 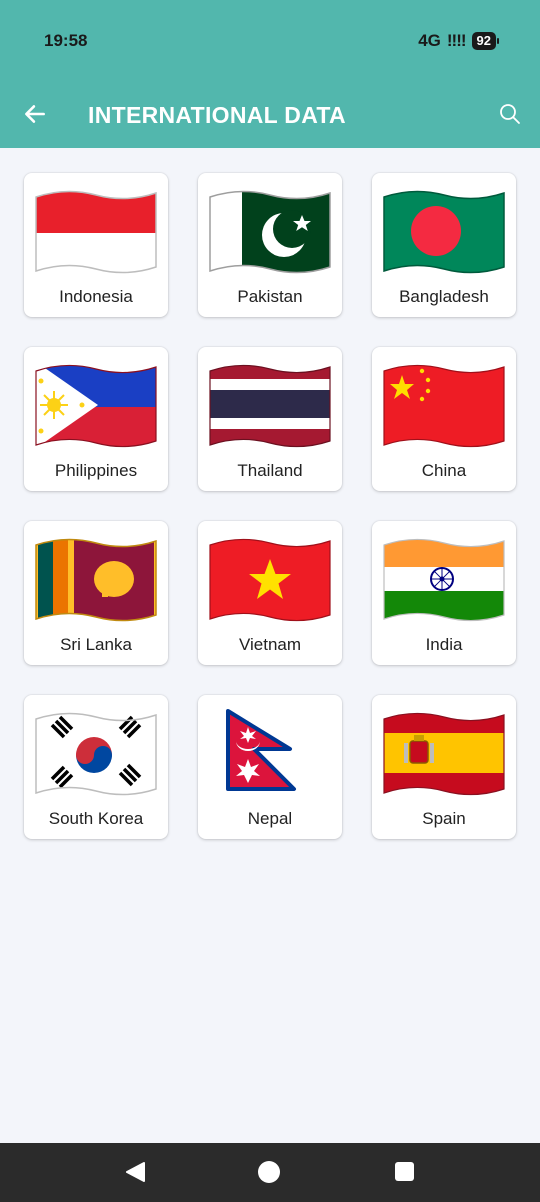 I want to click on status-time: 19:58, so click(x=66, y=40).